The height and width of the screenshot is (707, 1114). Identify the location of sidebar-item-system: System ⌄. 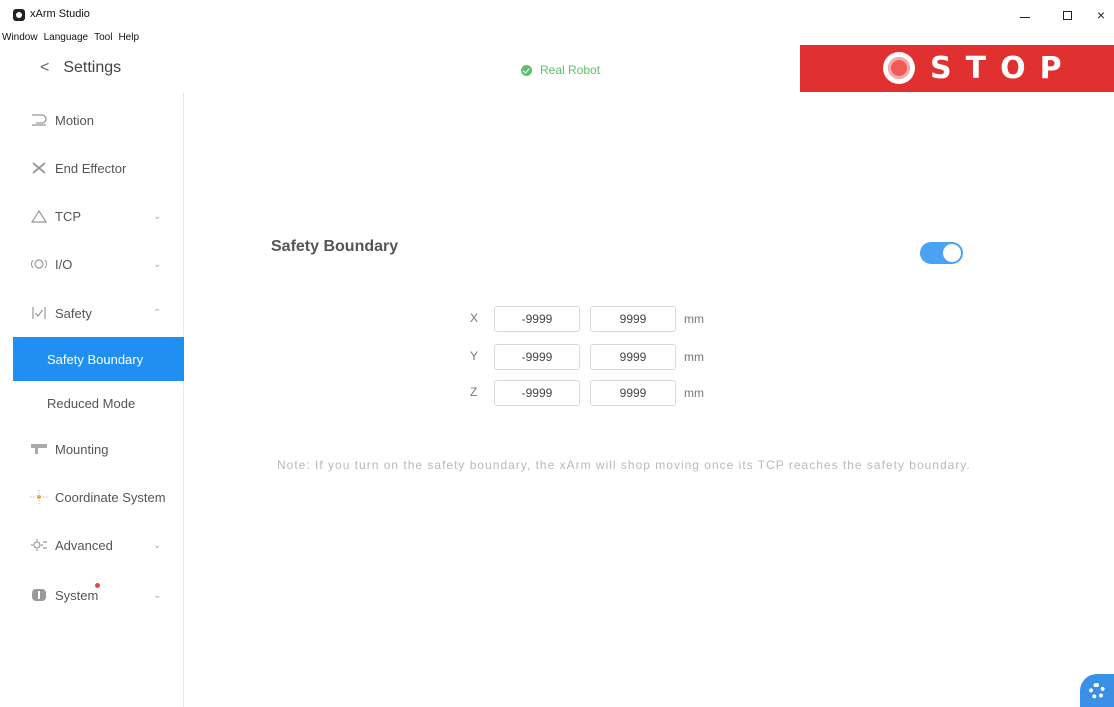
(98, 595).